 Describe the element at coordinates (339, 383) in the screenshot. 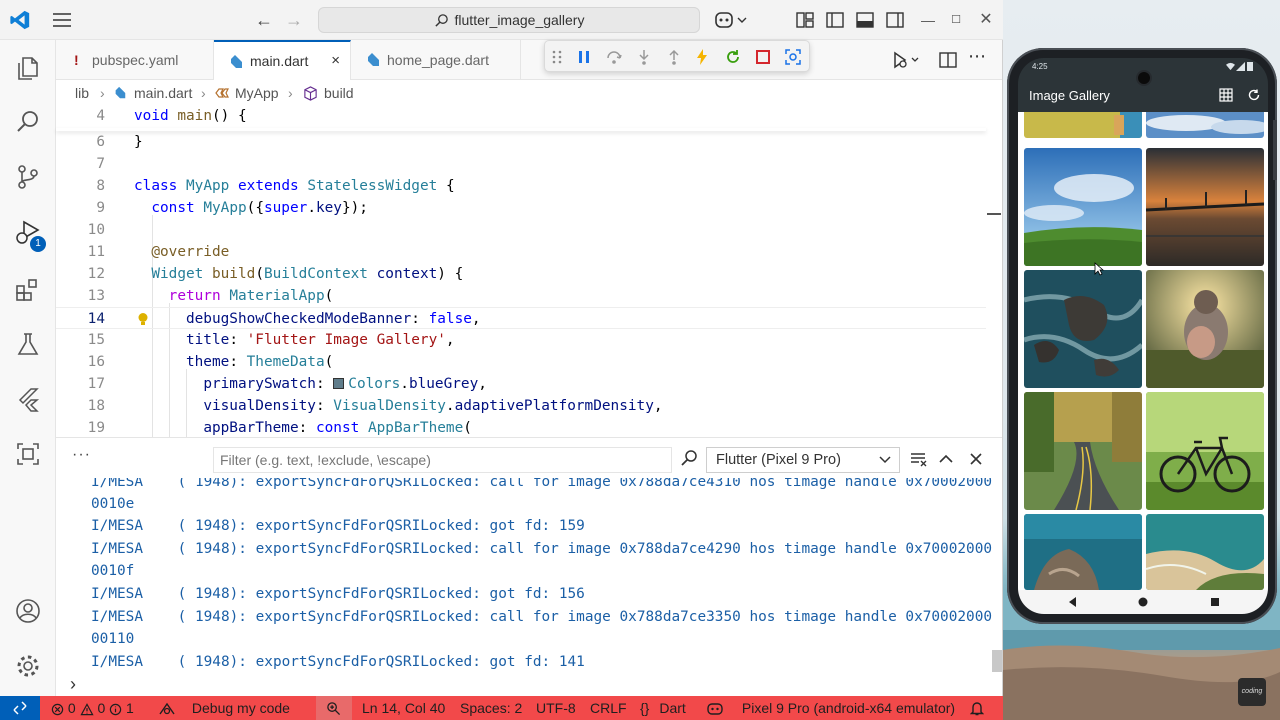

I see `color-swatch` at that location.